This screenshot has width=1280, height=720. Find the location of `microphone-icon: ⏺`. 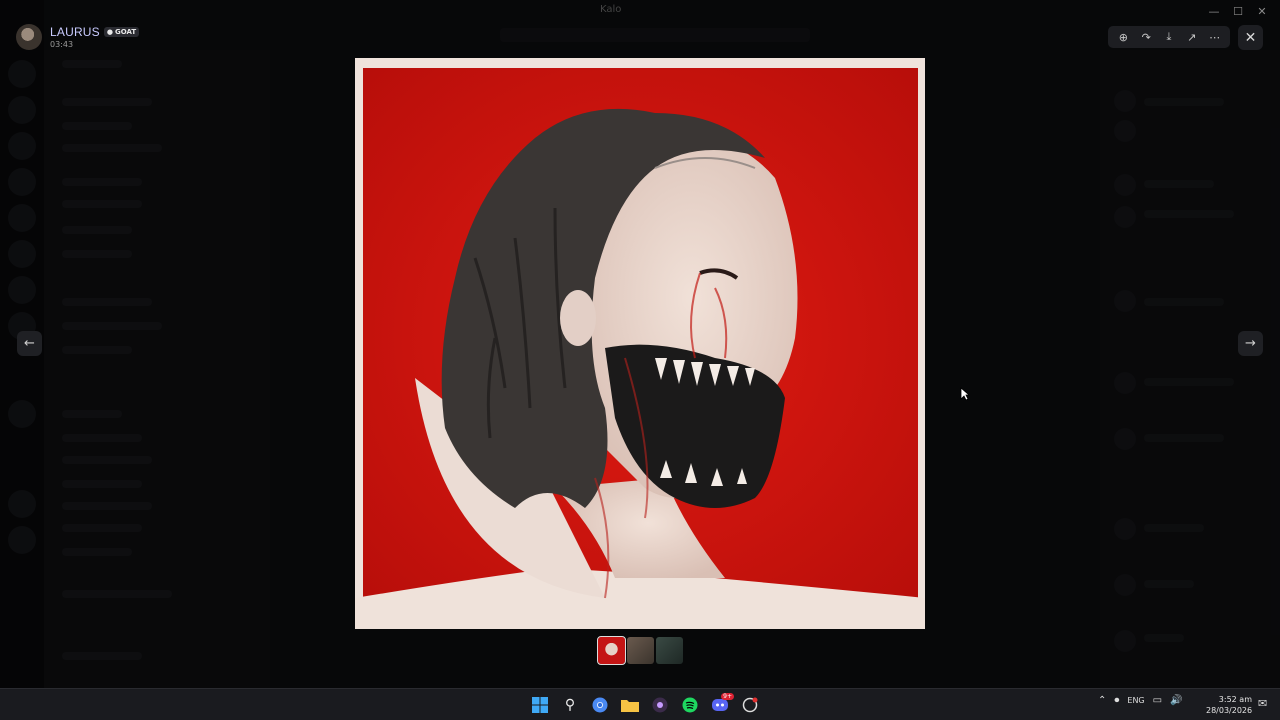

microphone-icon: ⏺ is located at coordinates (1116, 700).